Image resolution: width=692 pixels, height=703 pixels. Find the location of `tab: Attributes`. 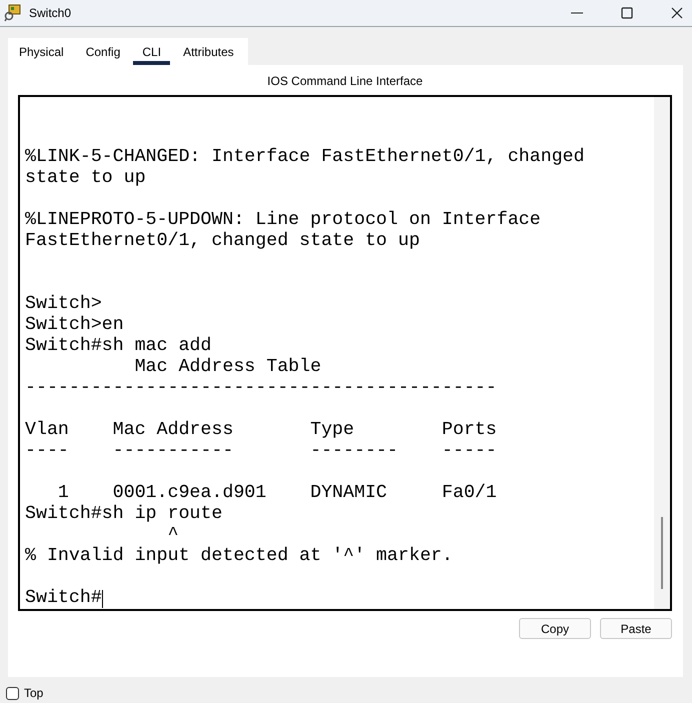

tab: Attributes is located at coordinates (210, 51).